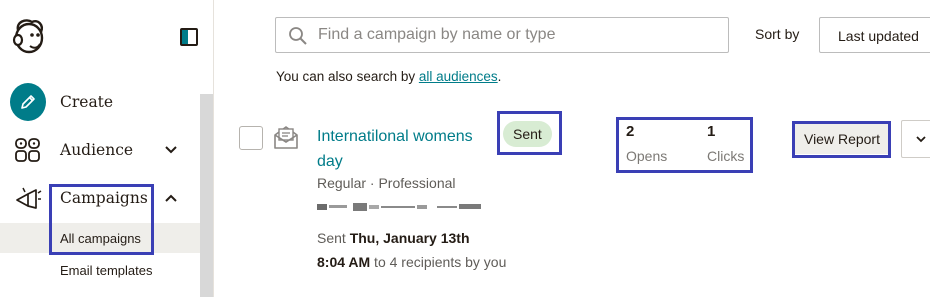 The height and width of the screenshot is (297, 930). I want to click on all-audiences-link: all audiences, so click(458, 76).